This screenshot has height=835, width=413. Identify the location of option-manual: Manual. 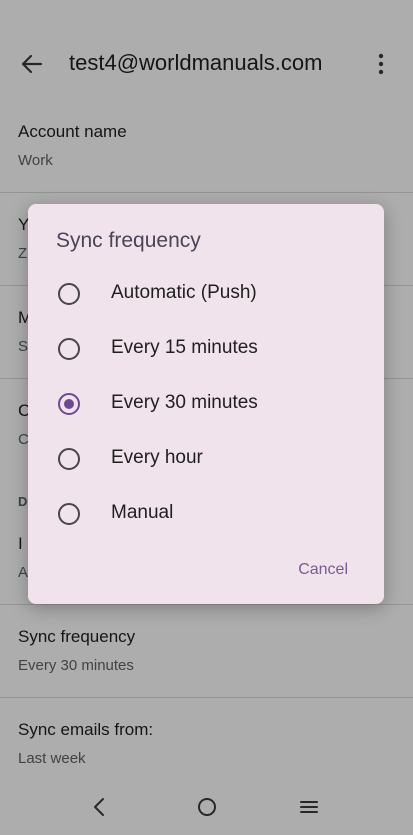
(206, 513).